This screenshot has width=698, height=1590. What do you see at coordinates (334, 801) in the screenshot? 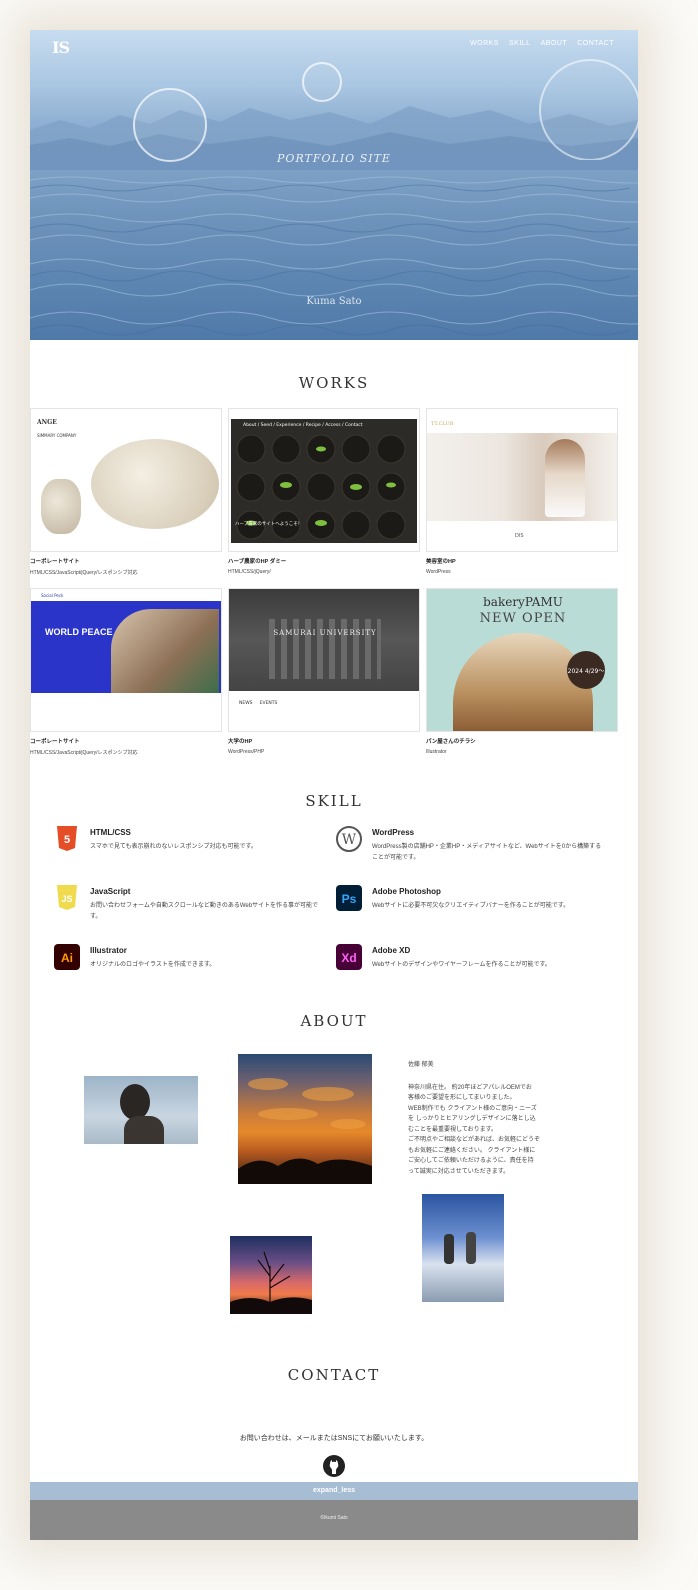
I see `skill-title: SKILL` at bounding box center [334, 801].